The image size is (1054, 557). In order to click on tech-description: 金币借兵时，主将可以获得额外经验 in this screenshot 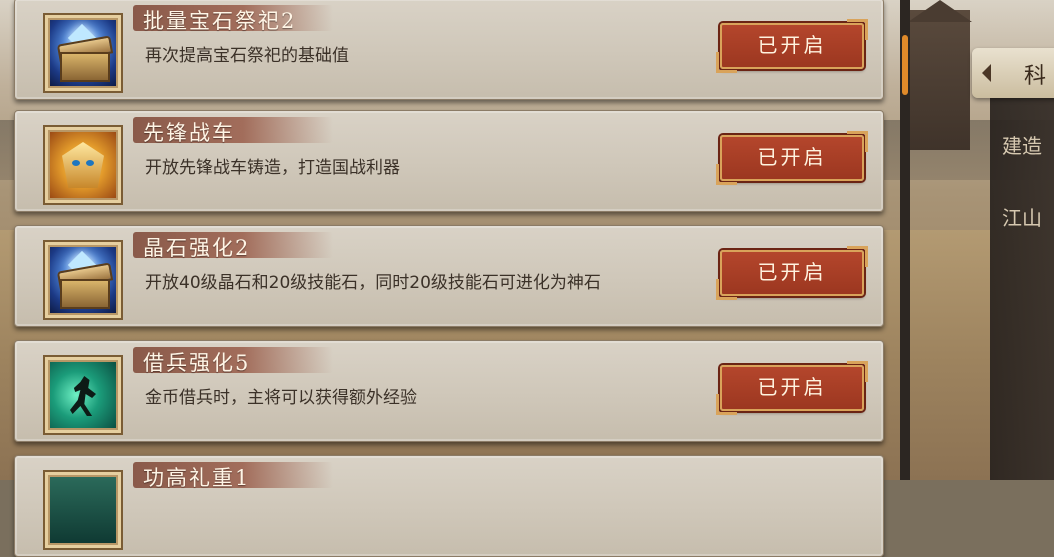, I will do `click(281, 398)`.